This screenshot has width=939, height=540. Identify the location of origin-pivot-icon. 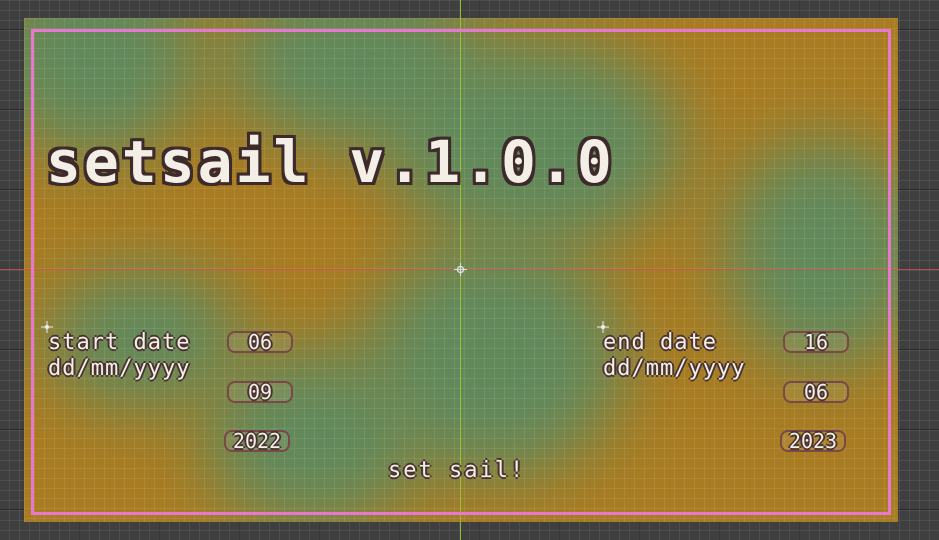
(460, 269).